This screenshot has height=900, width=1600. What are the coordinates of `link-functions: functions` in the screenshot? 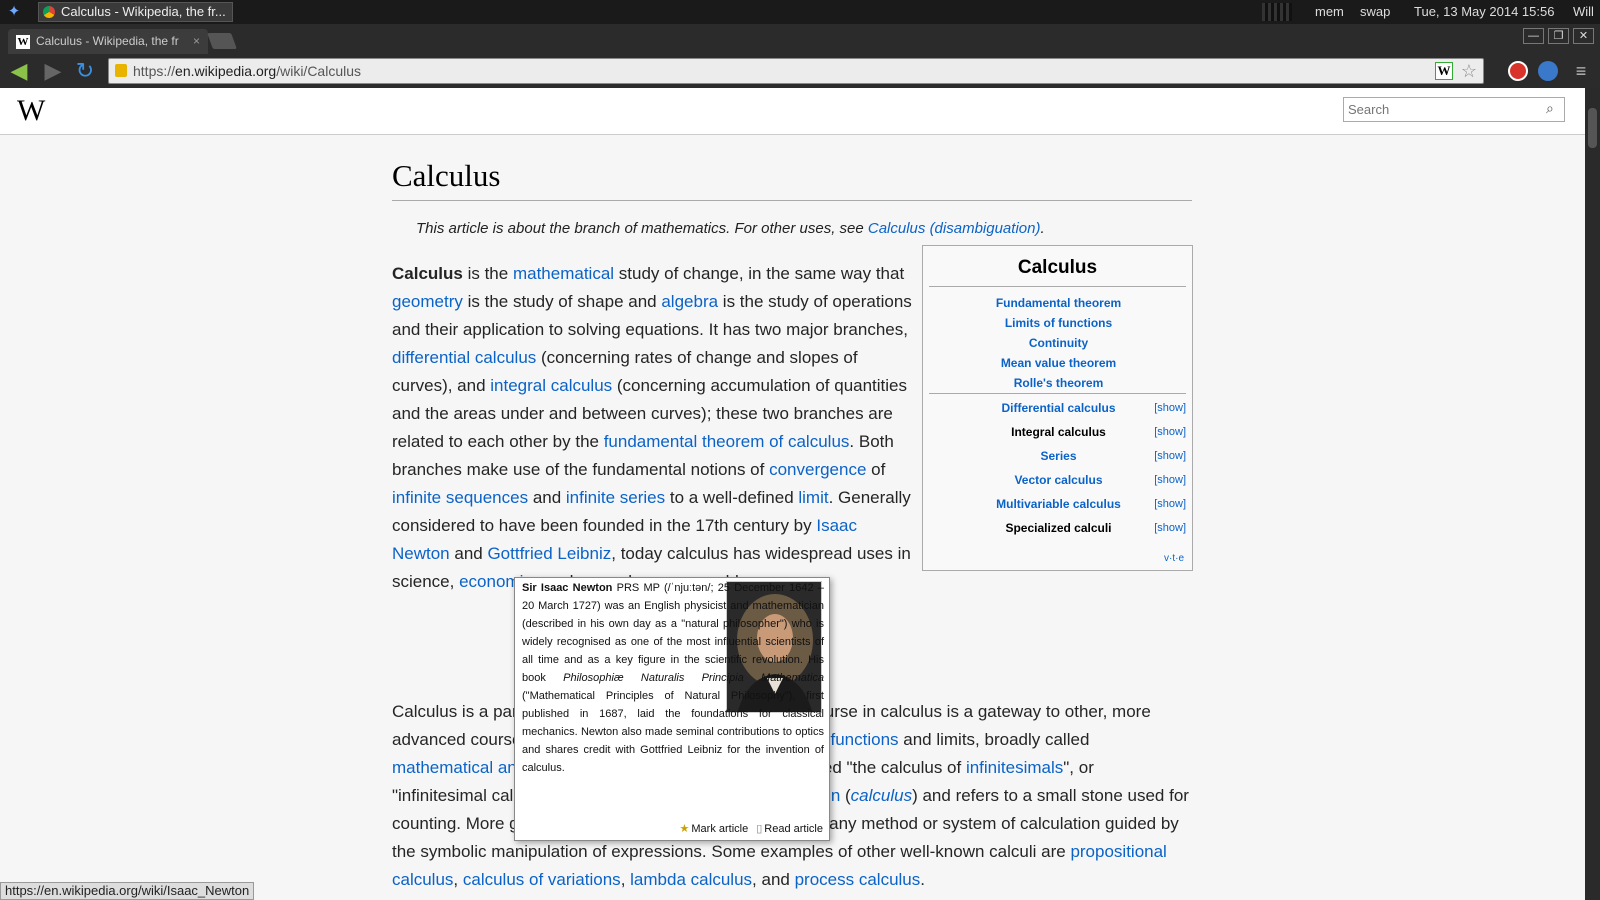 It's located at (864, 739).